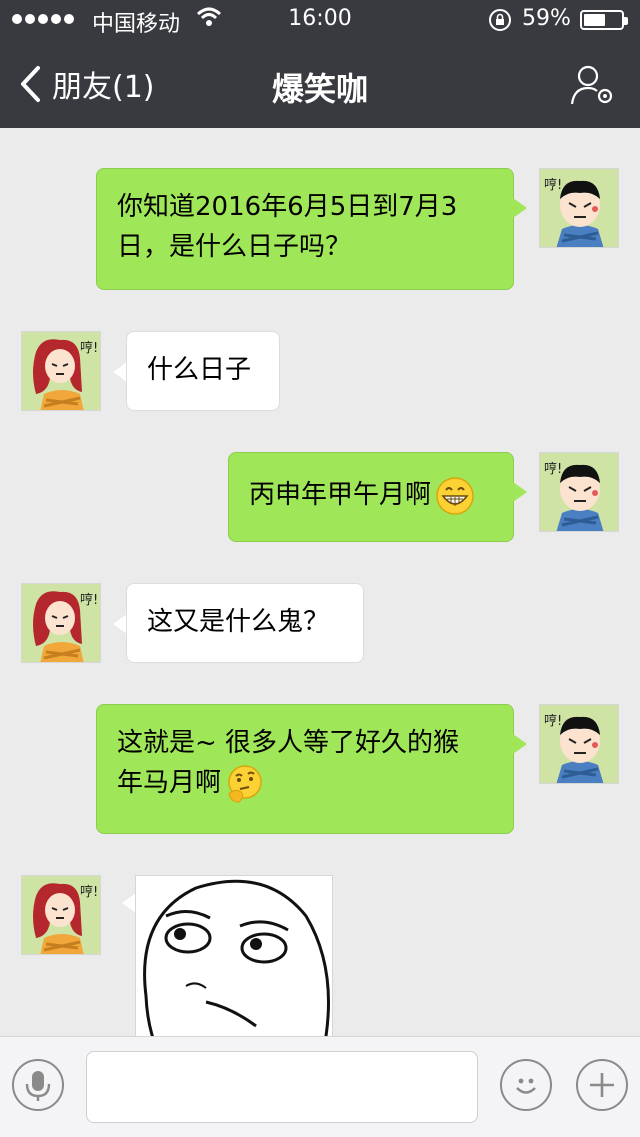 The width and height of the screenshot is (640, 1137). What do you see at coordinates (288, 743) in the screenshot?
I see `message-text-line: 这就是~ 很多人等了好久的猴` at bounding box center [288, 743].